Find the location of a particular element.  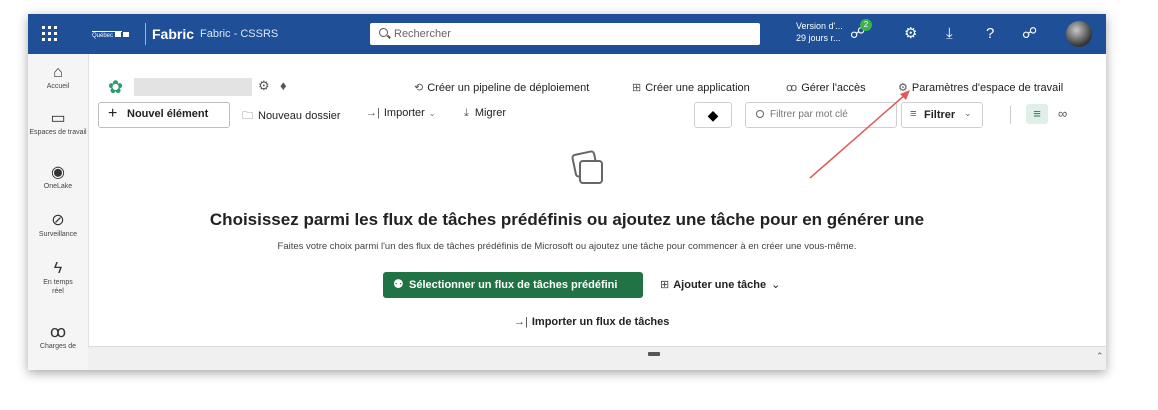

annotation-arrow is located at coordinates (859, 134).